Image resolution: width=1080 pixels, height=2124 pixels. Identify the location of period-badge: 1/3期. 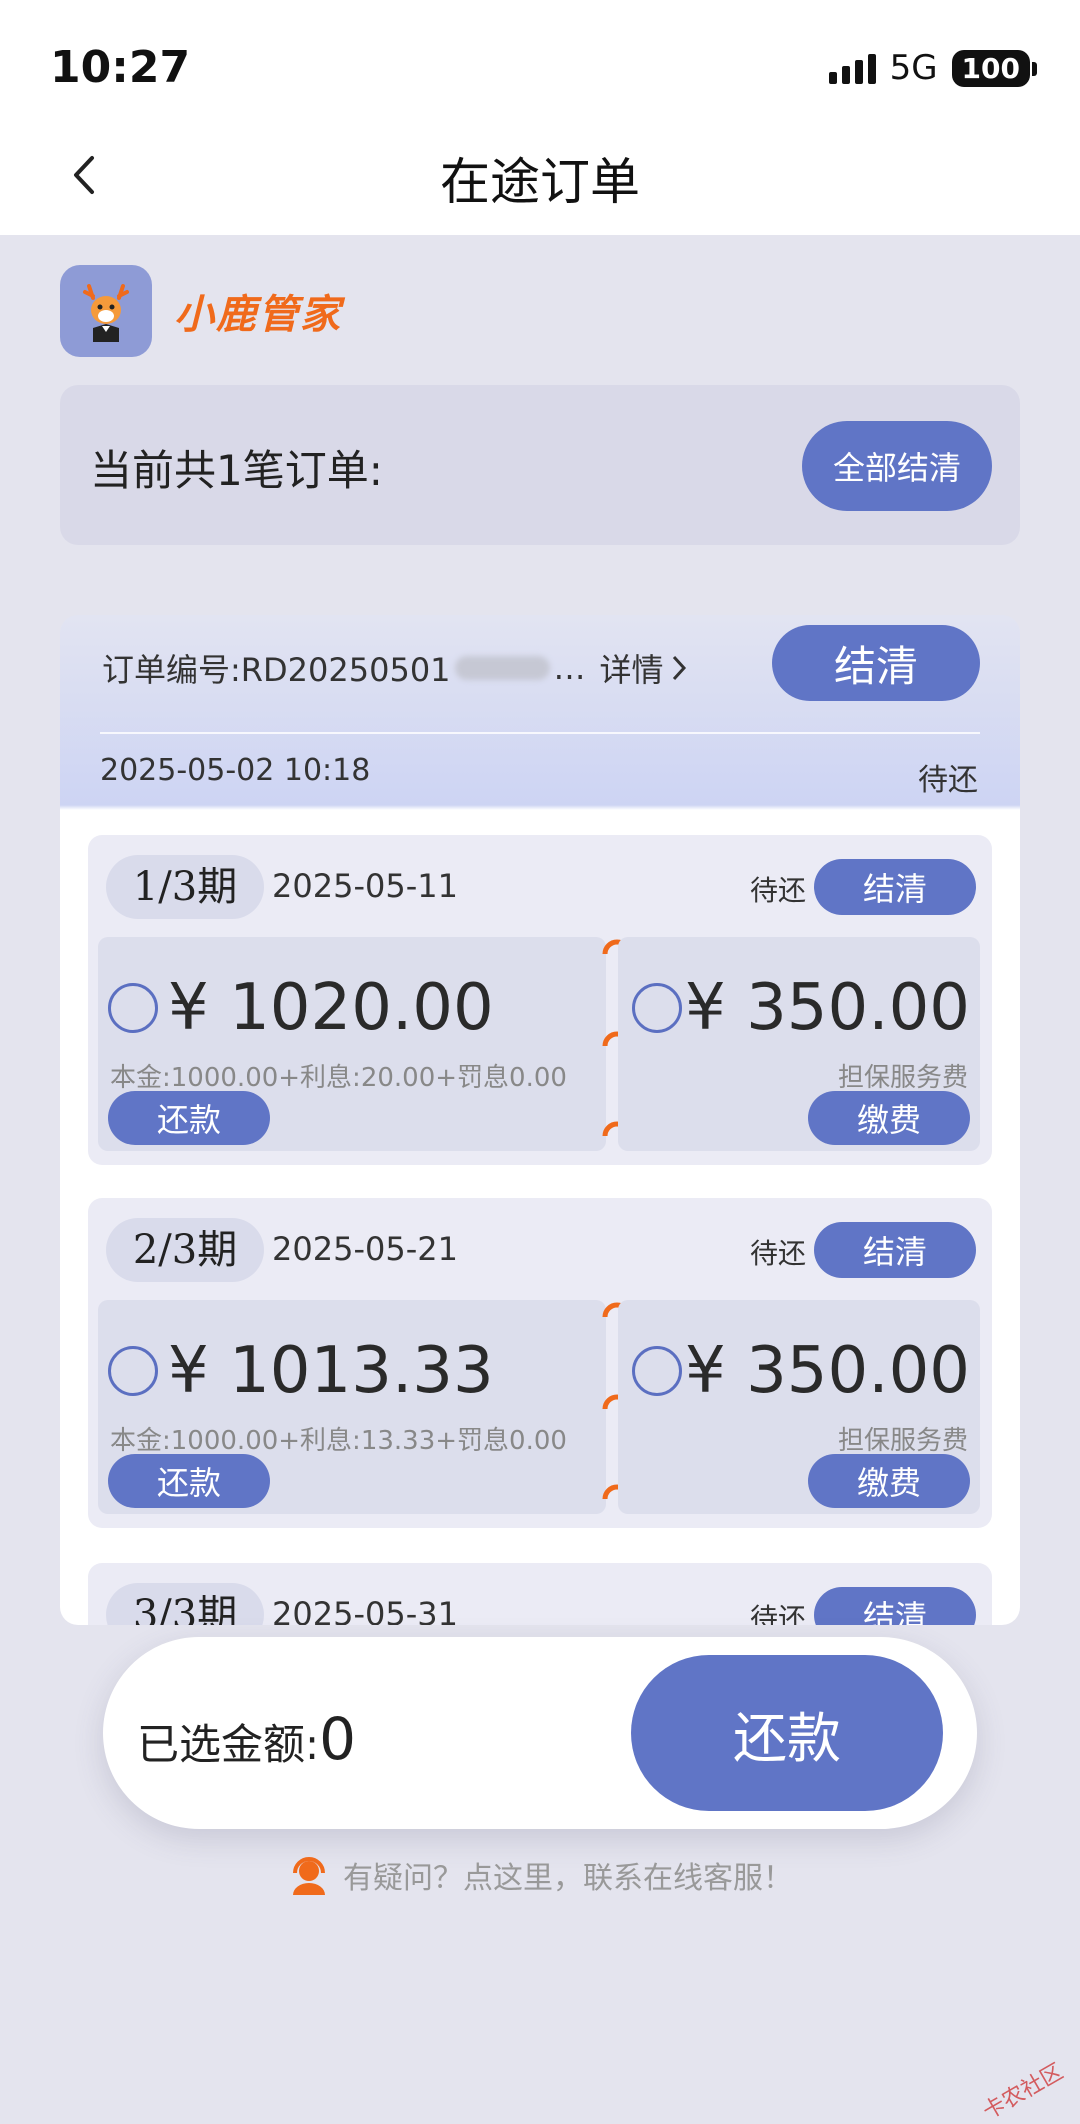
(185, 887).